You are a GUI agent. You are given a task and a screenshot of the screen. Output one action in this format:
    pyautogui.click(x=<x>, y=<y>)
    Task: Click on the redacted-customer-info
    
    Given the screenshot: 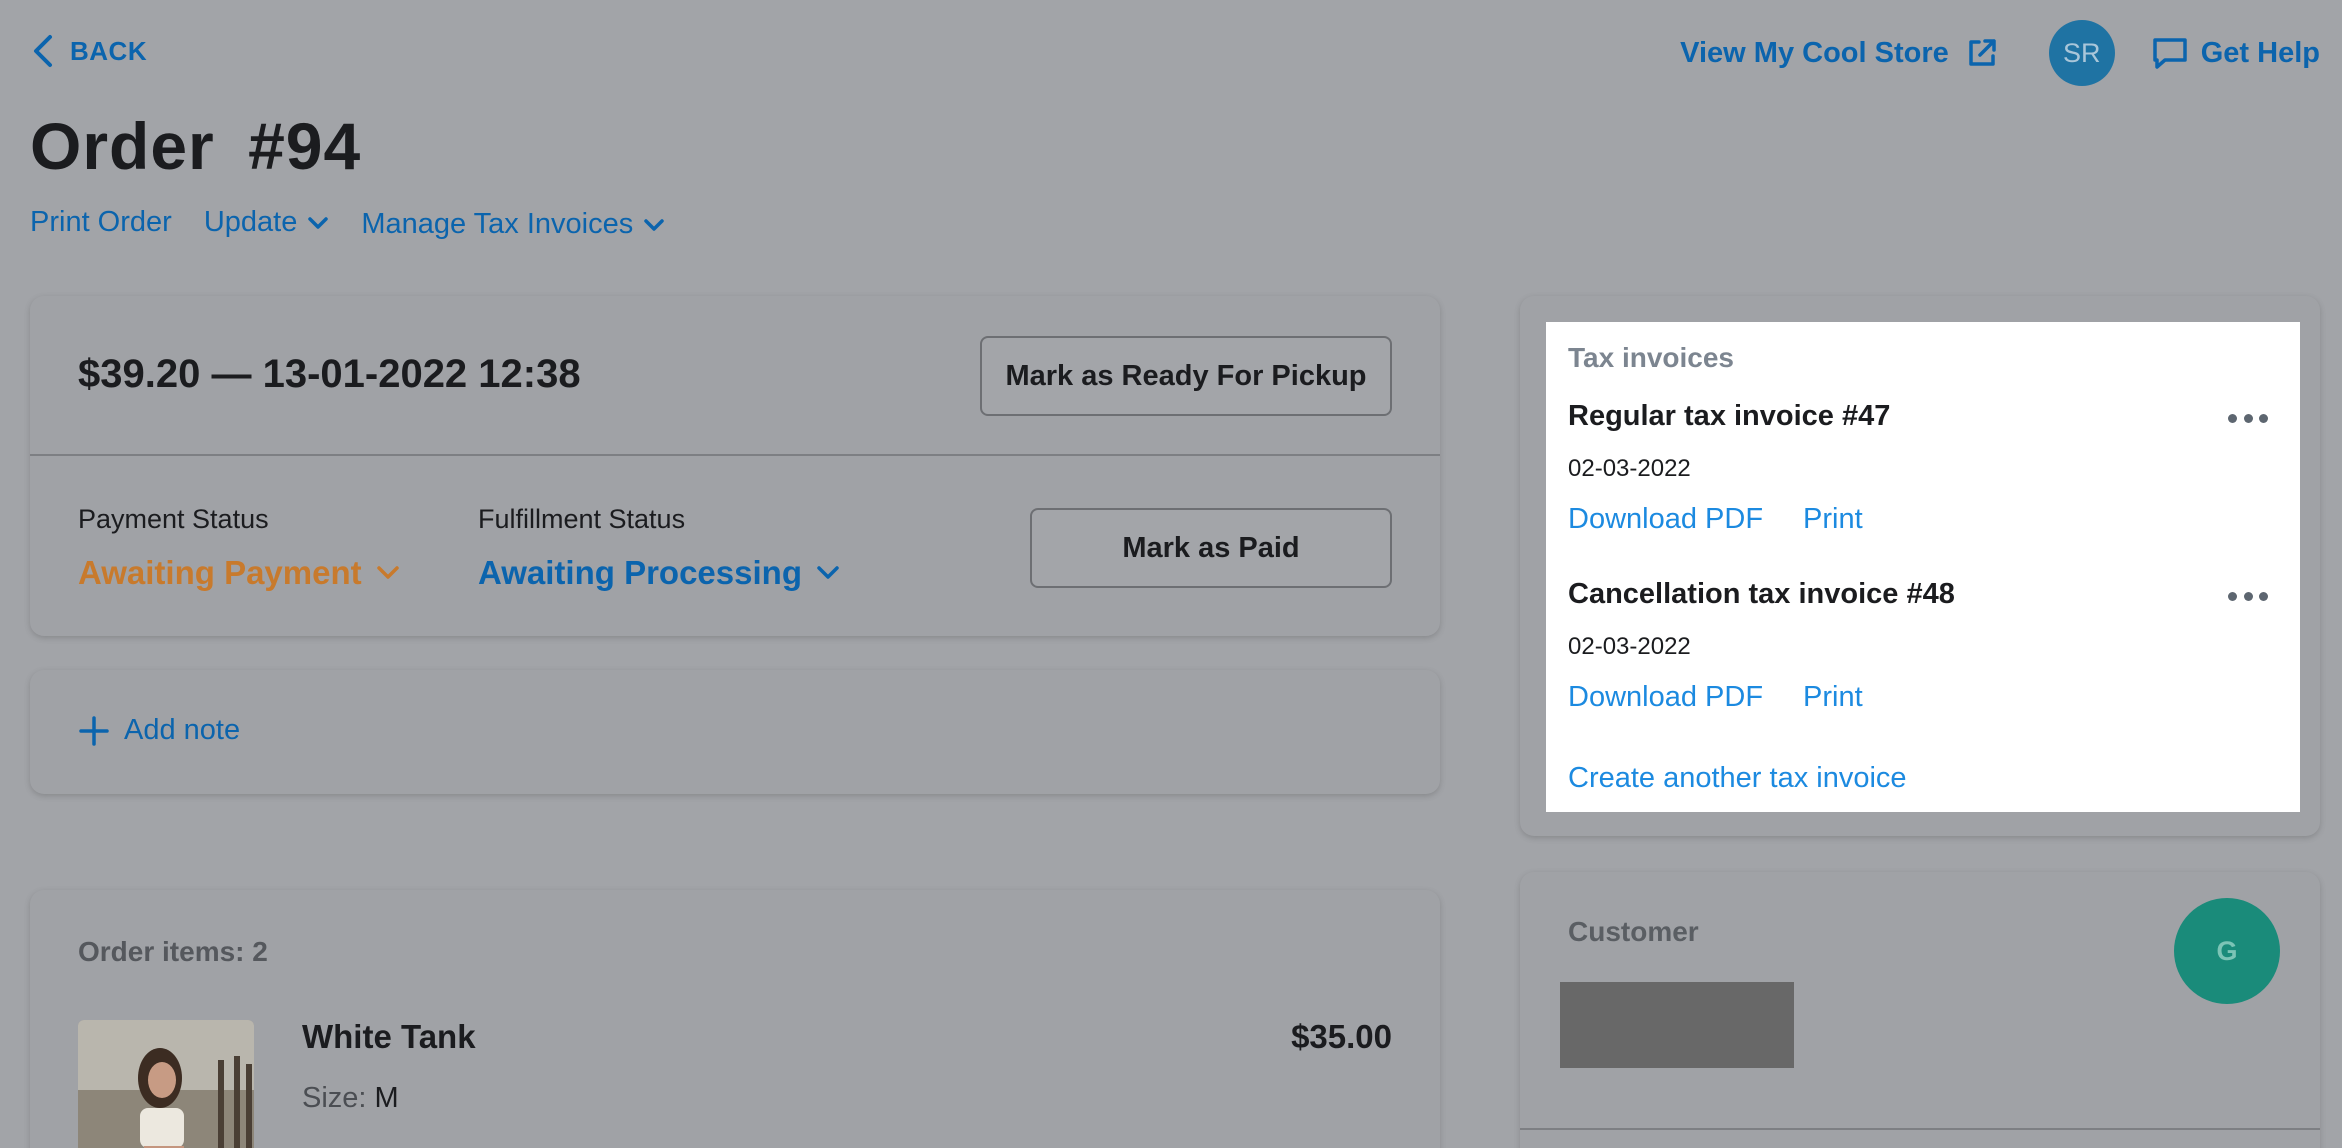 What is the action you would take?
    pyautogui.click(x=1677, y=1025)
    